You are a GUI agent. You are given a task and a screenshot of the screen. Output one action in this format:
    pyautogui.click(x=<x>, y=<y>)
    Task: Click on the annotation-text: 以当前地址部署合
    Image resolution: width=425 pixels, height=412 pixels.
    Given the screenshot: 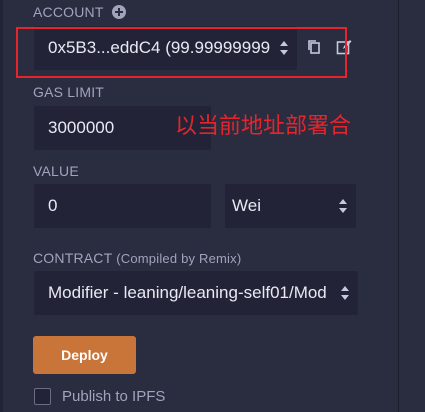 What is the action you would take?
    pyautogui.click(x=263, y=126)
    